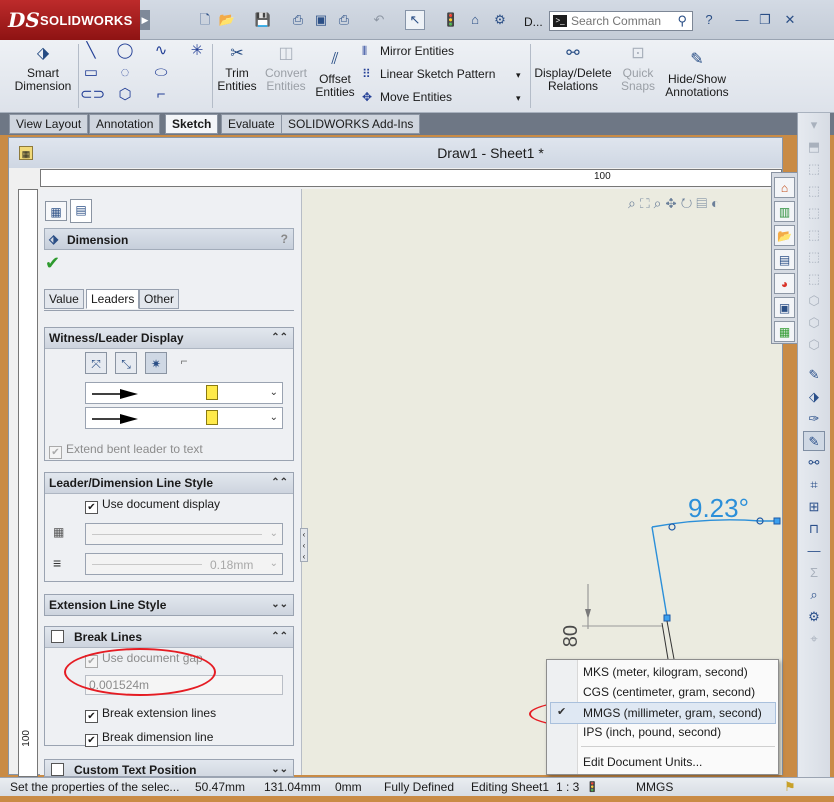 Image resolution: width=834 pixels, height=802 pixels. What do you see at coordinates (814, 191) in the screenshot?
I see `back-view-icon: ⬚` at bounding box center [814, 191].